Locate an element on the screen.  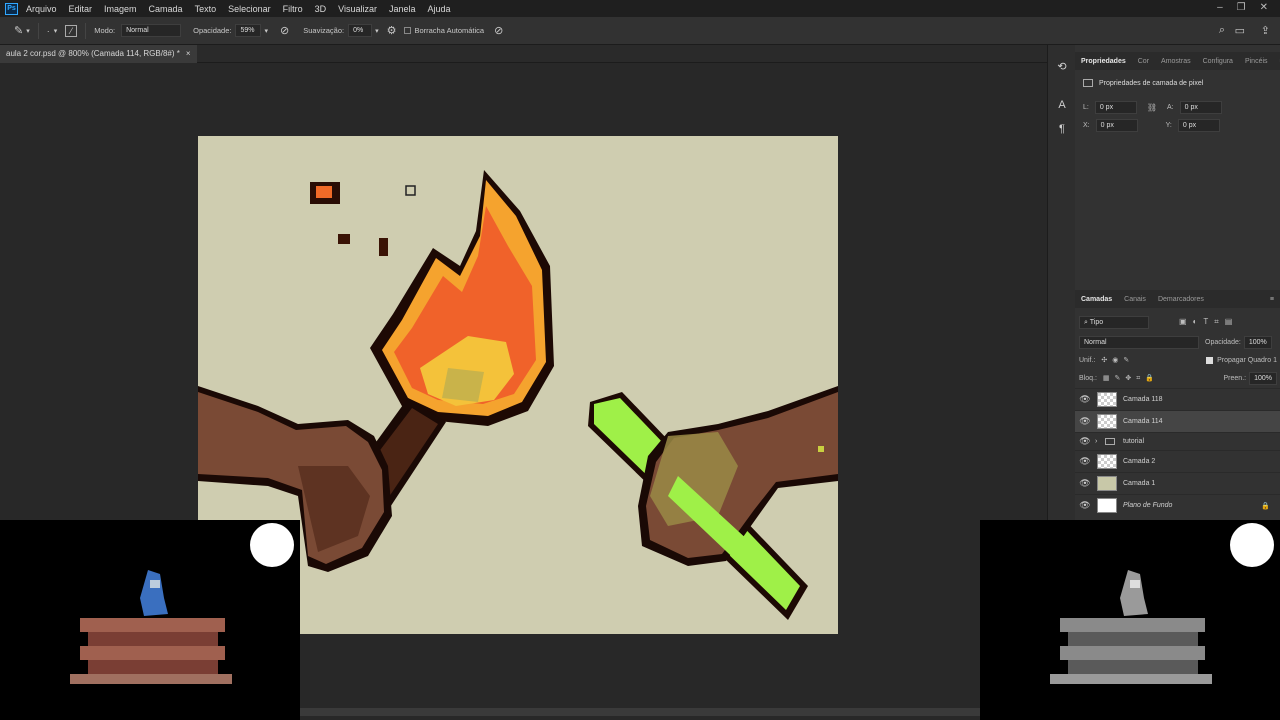
menu-item: Editar is located at coordinates (81, 9).